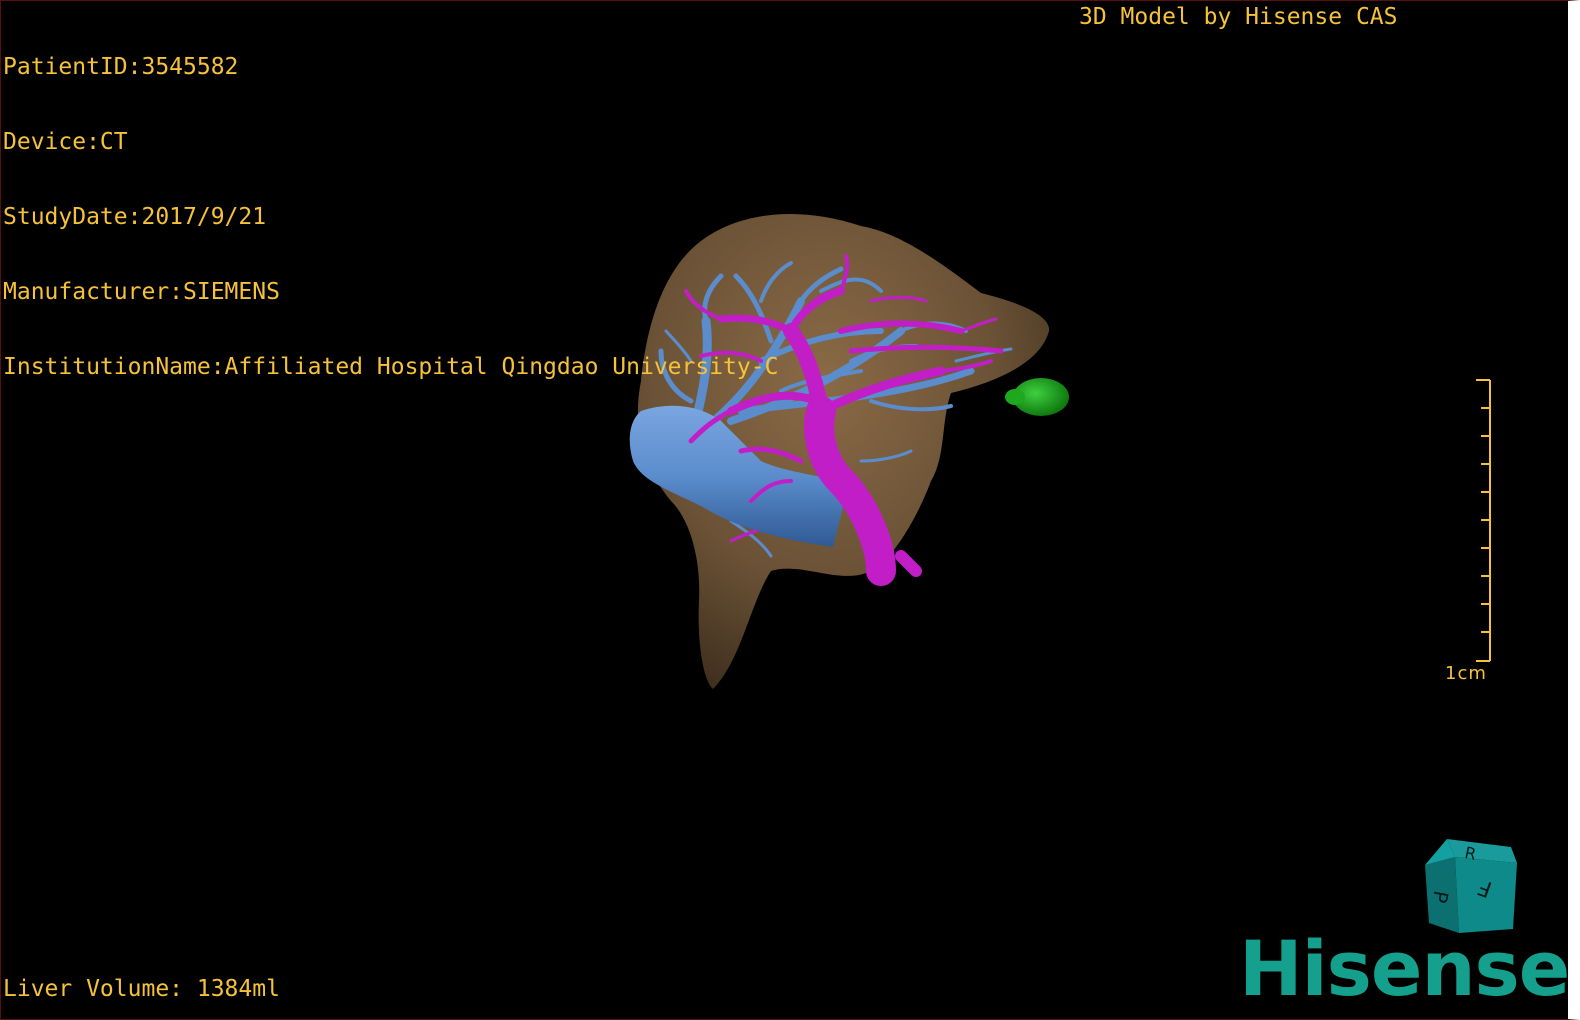 This screenshot has width=1580, height=1020. I want to click on scale-bar, so click(1483, 520).